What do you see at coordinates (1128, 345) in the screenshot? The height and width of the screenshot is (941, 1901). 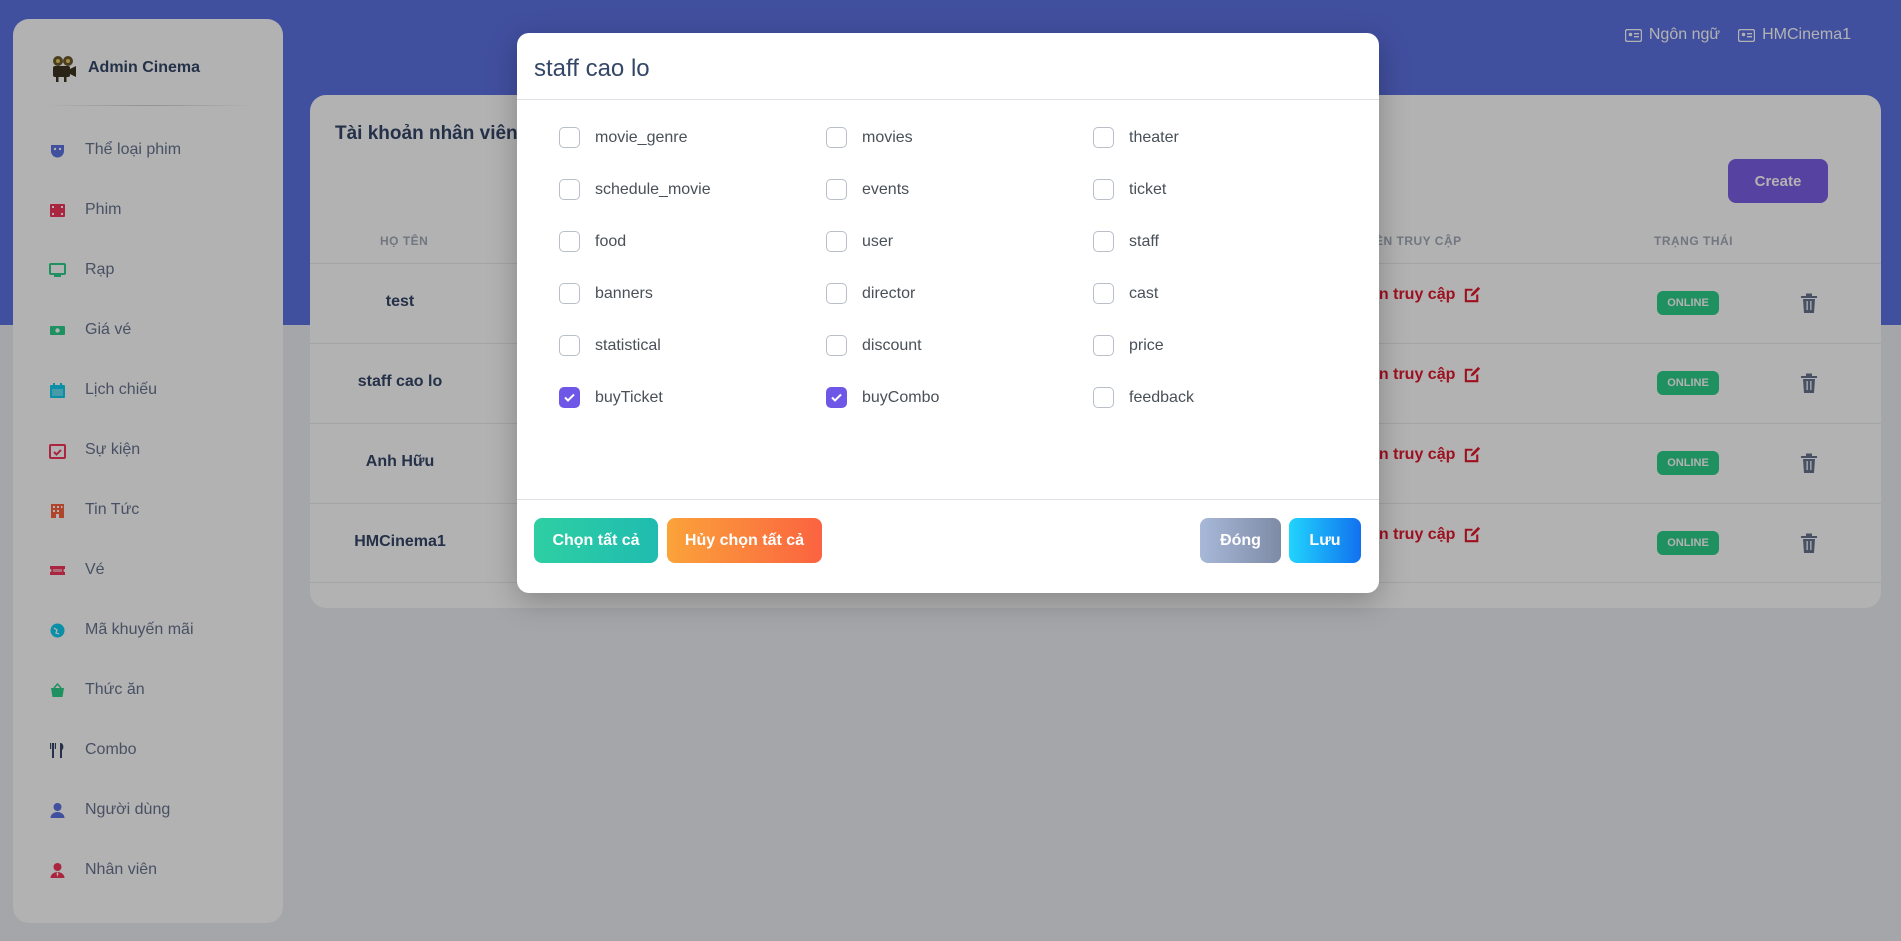 I see `permission-price: price` at bounding box center [1128, 345].